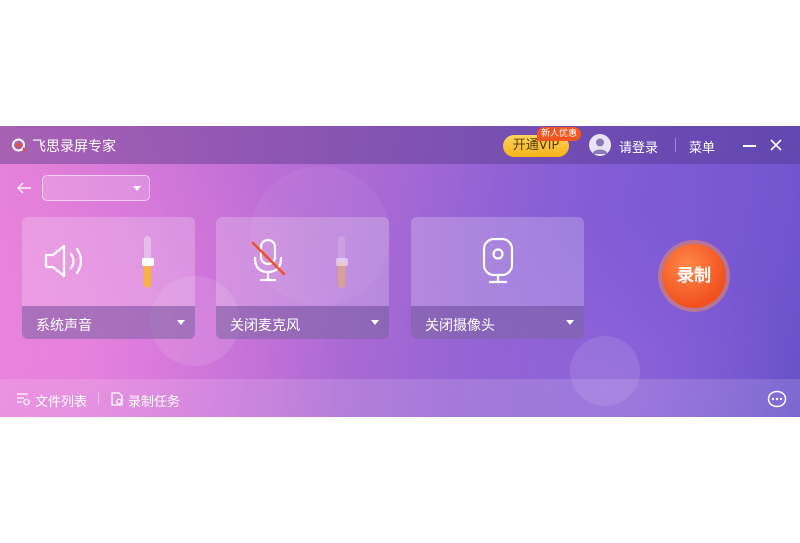 This screenshot has width=800, height=543. Describe the element at coordinates (61, 400) in the screenshot. I see `file-list-link: 文件列表` at that location.